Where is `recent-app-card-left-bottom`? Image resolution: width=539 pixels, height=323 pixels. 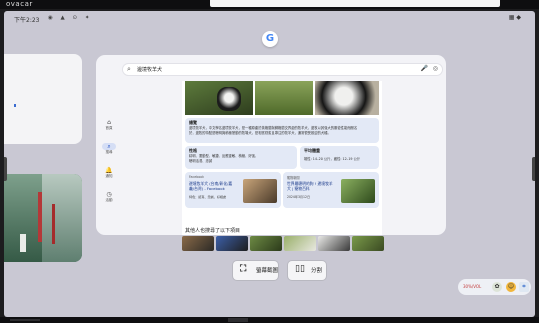 recent-app-card-left-bottom is located at coordinates (43, 218).